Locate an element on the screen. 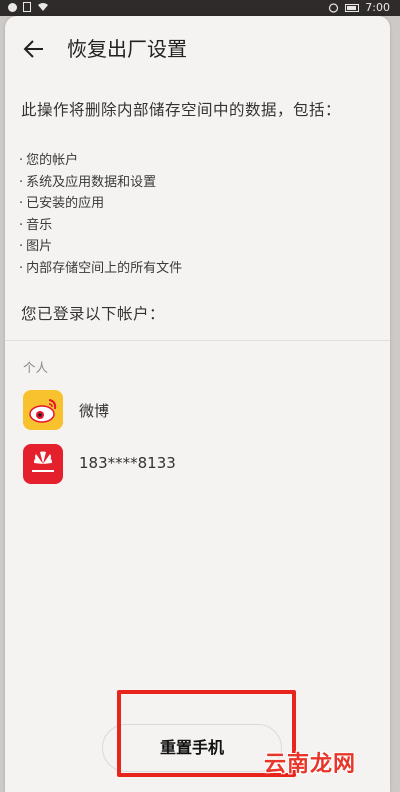 Image resolution: width=400 pixels, height=792 pixels. list-item: 系统及应用数据和设置 is located at coordinates (100, 183).